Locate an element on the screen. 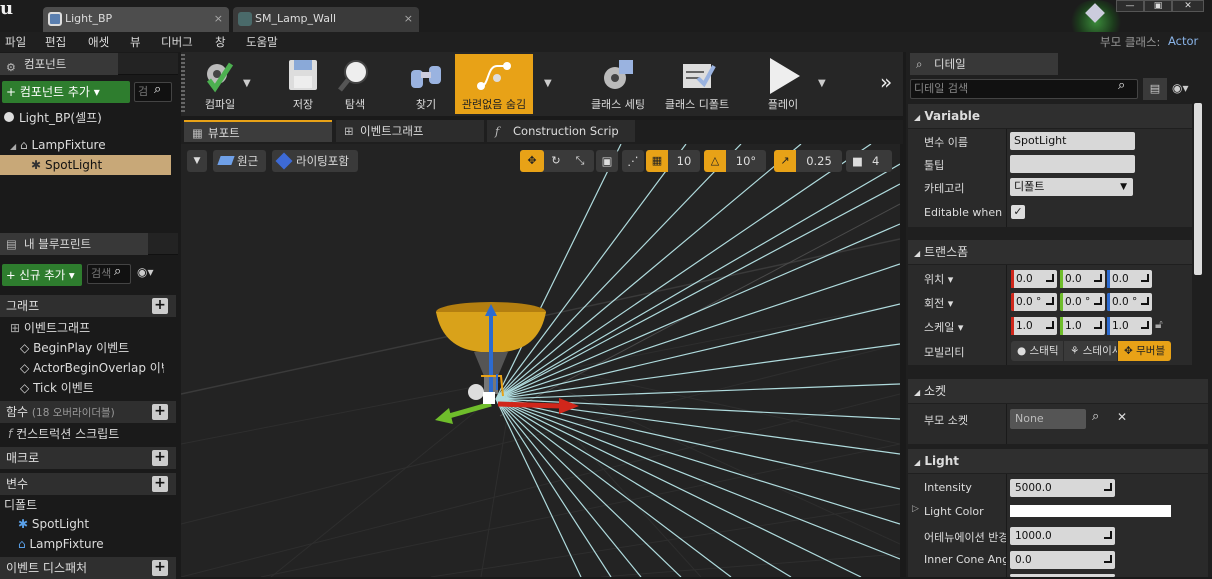  parent-socket-field: None is located at coordinates (1048, 419).